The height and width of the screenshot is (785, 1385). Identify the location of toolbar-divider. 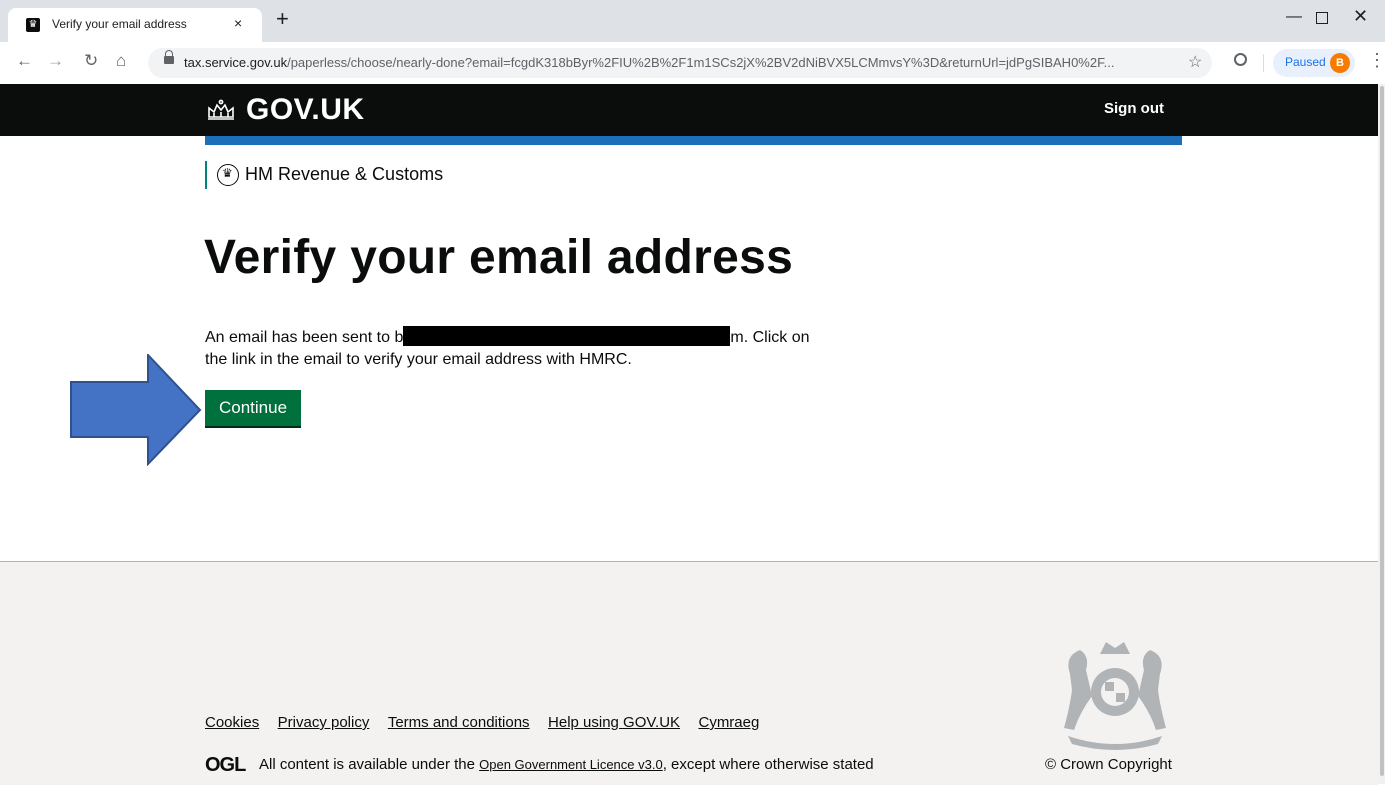
(1263, 63).